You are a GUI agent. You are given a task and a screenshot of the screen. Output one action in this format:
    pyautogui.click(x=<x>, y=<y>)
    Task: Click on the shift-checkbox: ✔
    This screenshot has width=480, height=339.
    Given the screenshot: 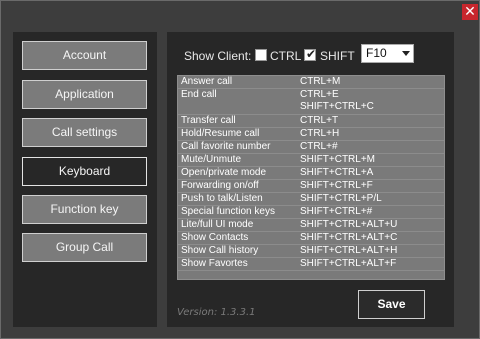 What is the action you would take?
    pyautogui.click(x=310, y=54)
    